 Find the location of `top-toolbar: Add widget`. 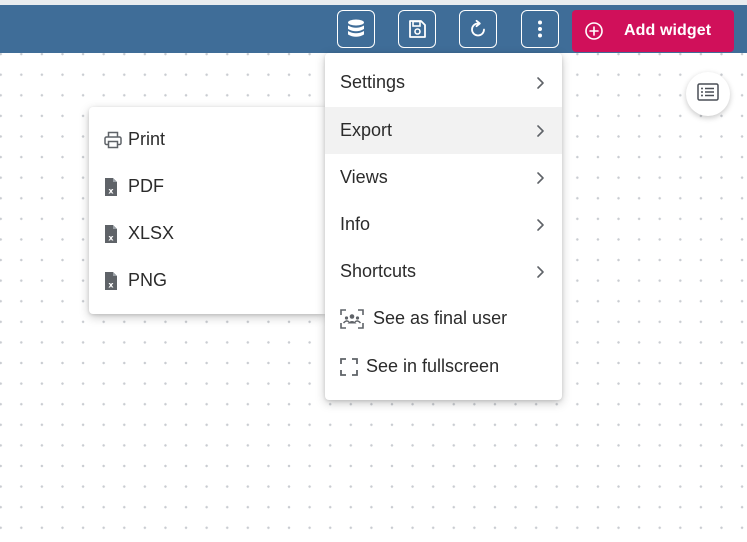

top-toolbar: Add widget is located at coordinates (373, 26).